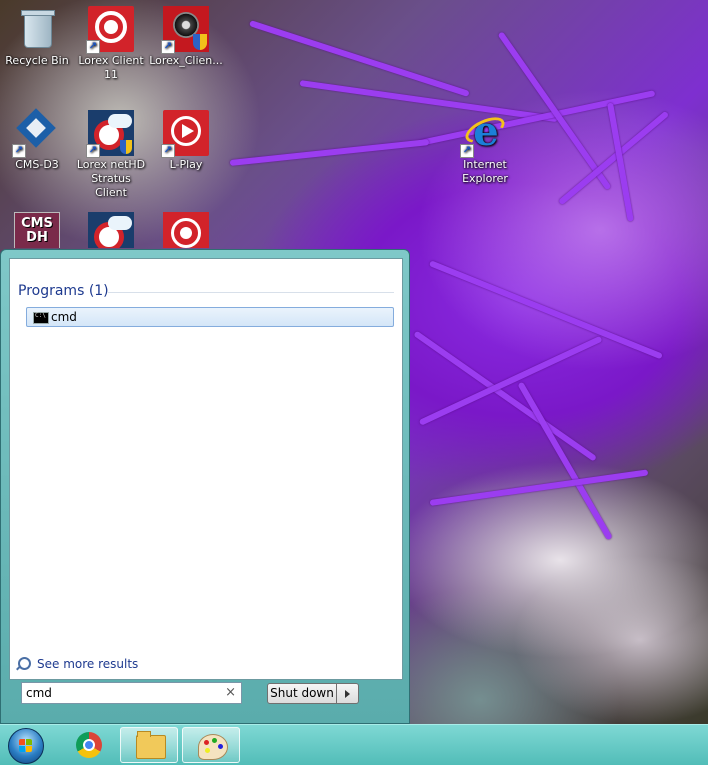 The height and width of the screenshot is (765, 708). I want to click on folder-icon, so click(151, 745).